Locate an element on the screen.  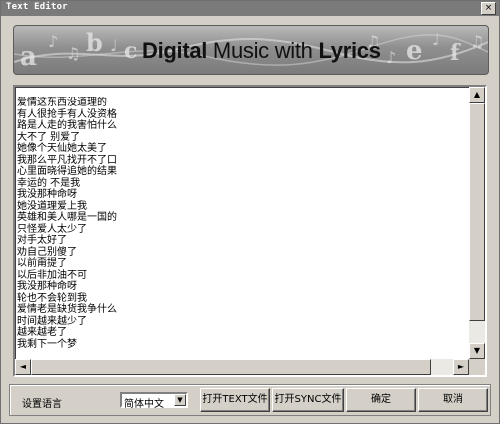
window-title: Text Editor is located at coordinates (37, 7).